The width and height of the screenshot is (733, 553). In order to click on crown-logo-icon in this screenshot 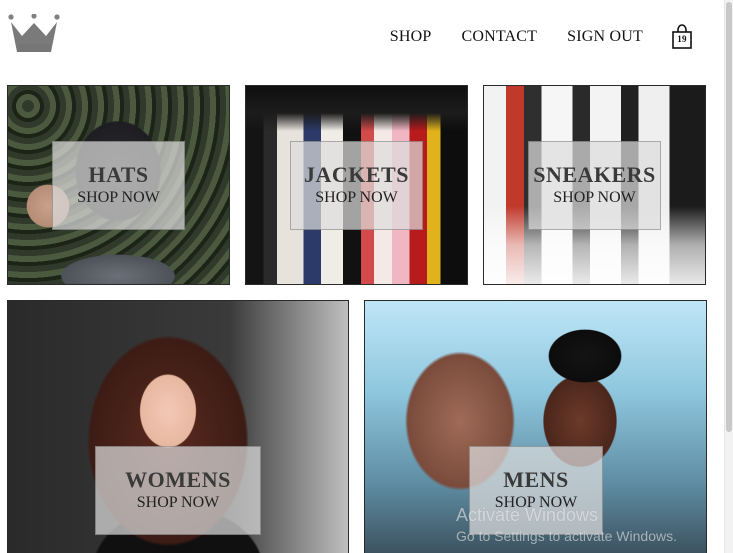, I will do `click(34, 35)`.